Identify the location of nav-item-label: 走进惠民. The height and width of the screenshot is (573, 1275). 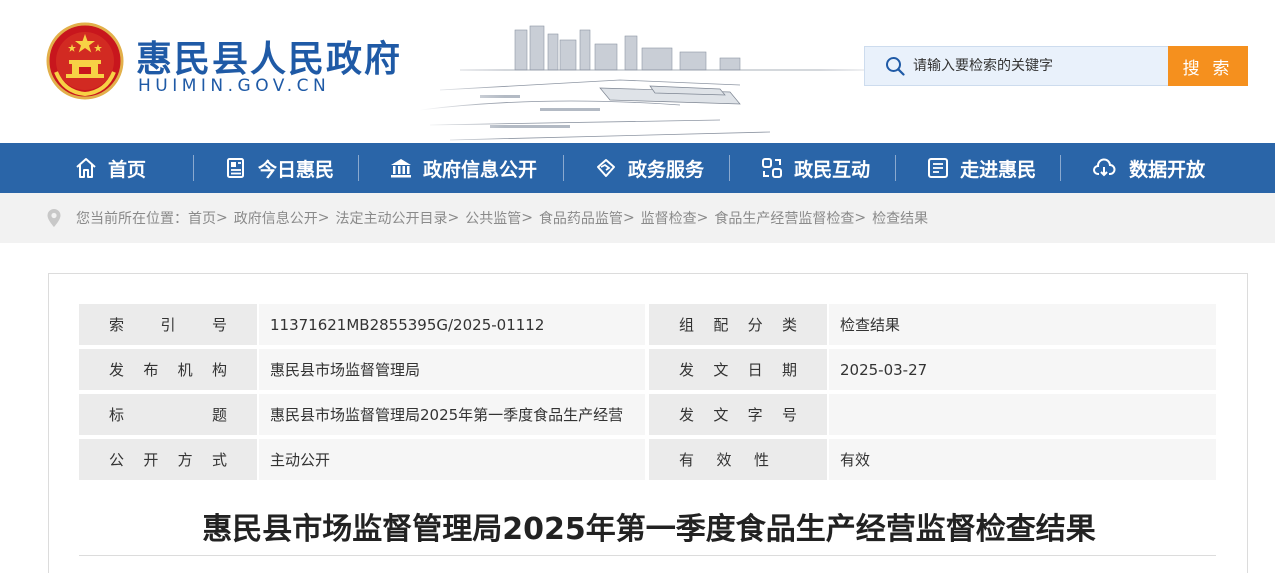
(998, 169).